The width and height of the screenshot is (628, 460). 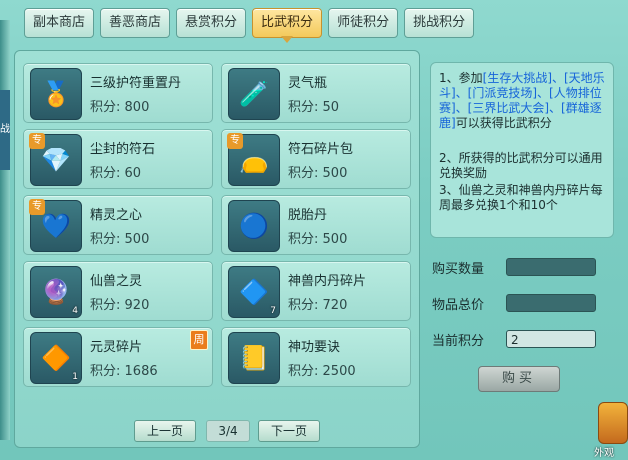 I want to click on tab-1: 副本商店, so click(x=59, y=23).